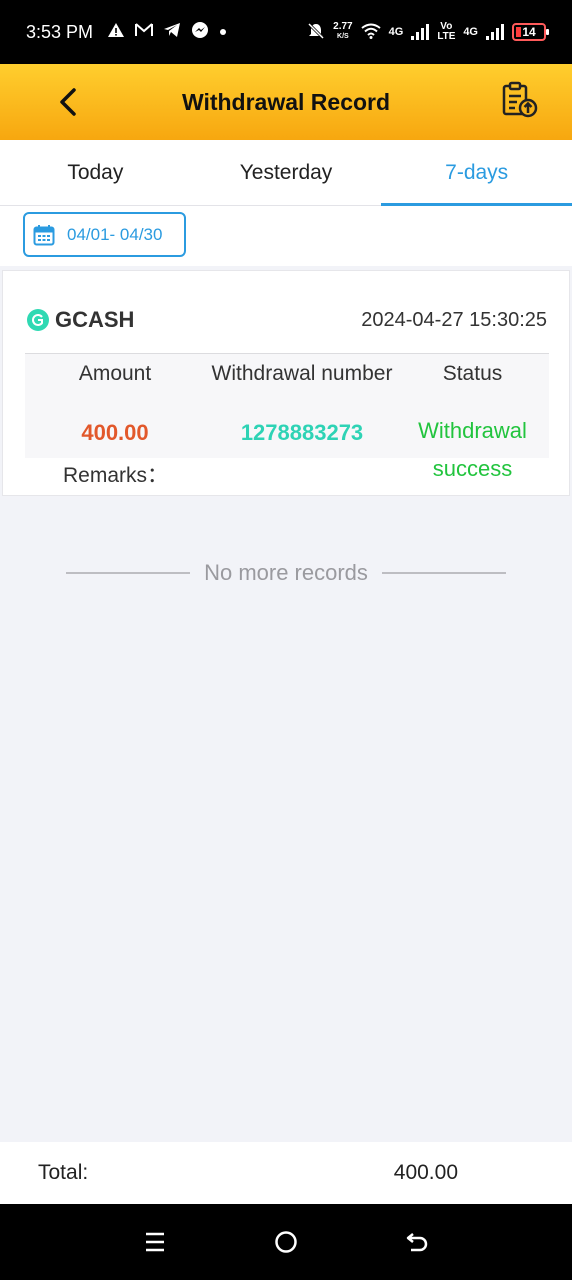  I want to click on messenger-icon, so click(200, 32).